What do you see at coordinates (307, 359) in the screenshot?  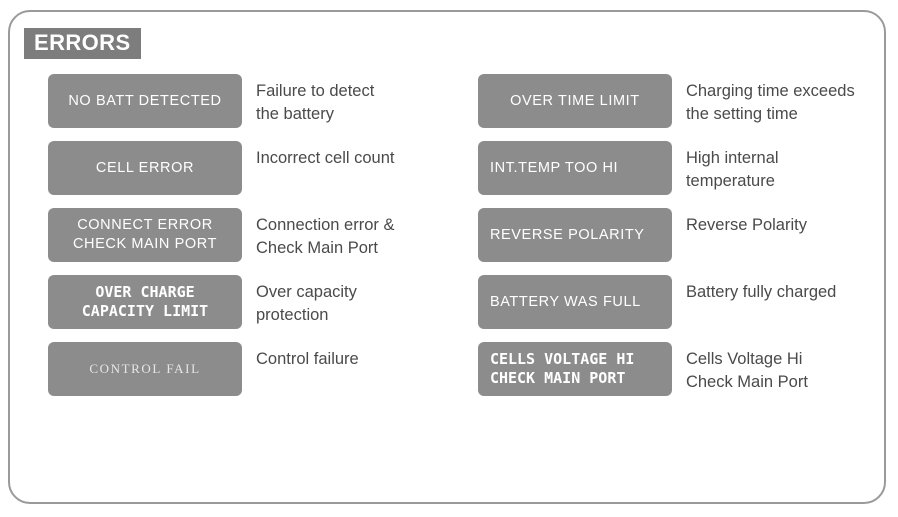 I see `error-description-line: Control failure` at bounding box center [307, 359].